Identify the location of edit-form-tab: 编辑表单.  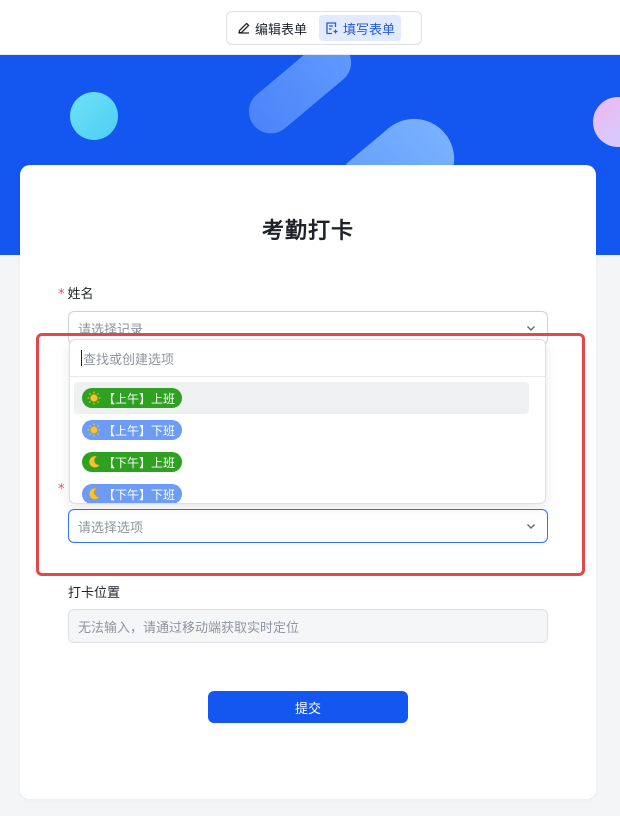
(272, 28).